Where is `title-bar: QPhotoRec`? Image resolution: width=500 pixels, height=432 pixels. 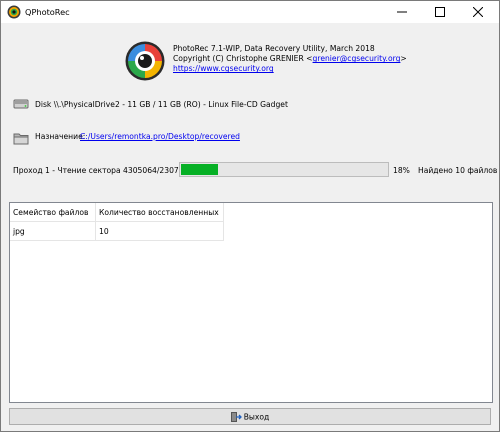
title-bar: QPhotoRec is located at coordinates (250, 12).